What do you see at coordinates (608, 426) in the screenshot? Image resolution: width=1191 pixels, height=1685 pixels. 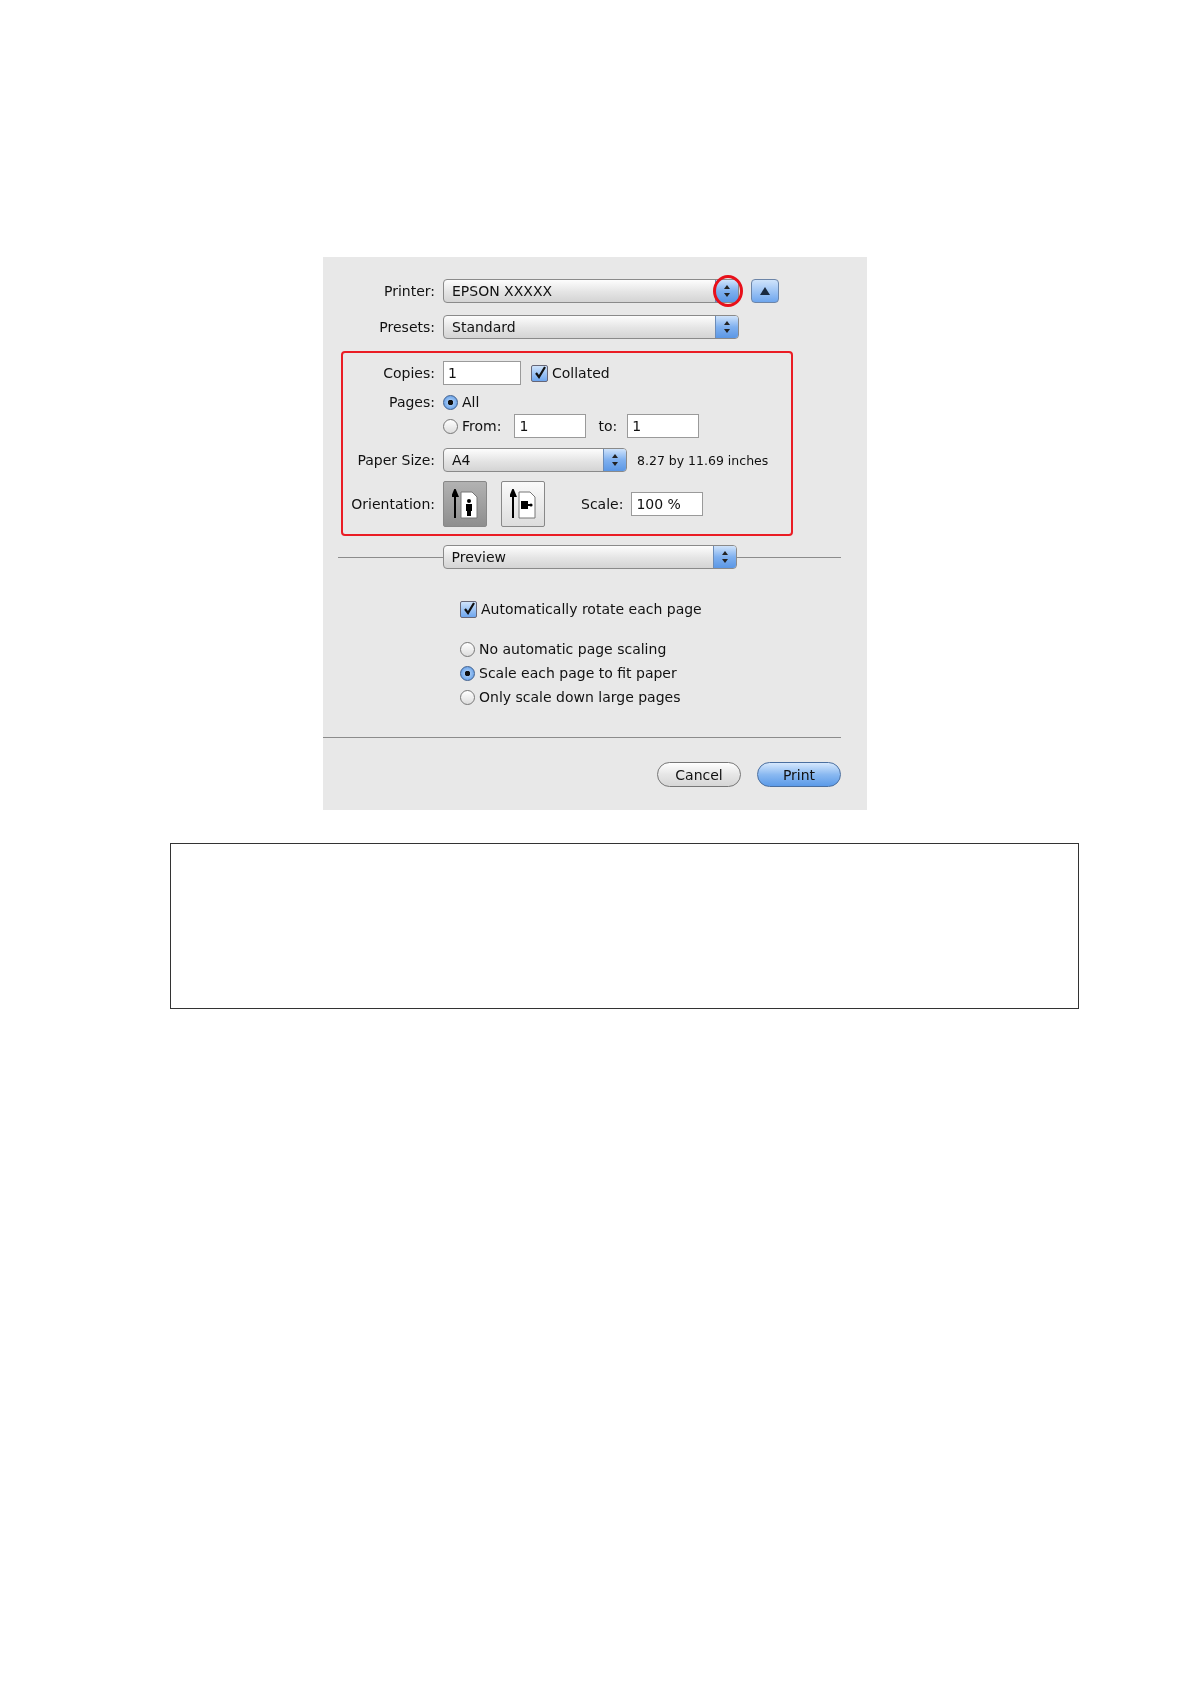 I see `to-label: to:` at bounding box center [608, 426].